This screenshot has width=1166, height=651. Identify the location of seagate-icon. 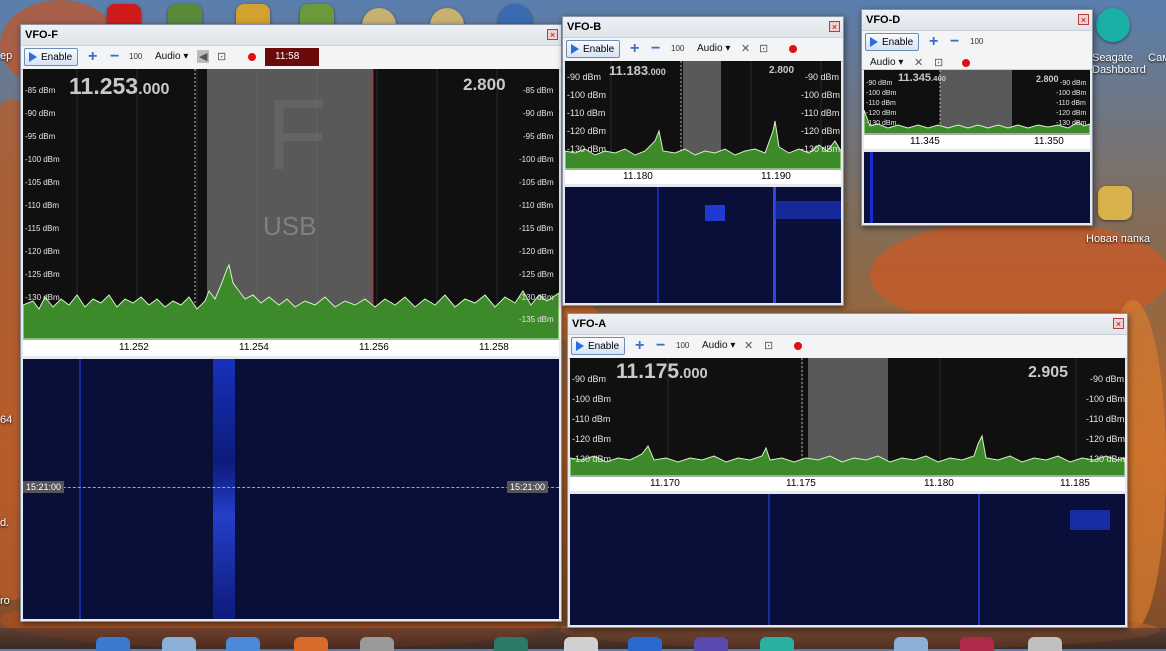
(1113, 25).